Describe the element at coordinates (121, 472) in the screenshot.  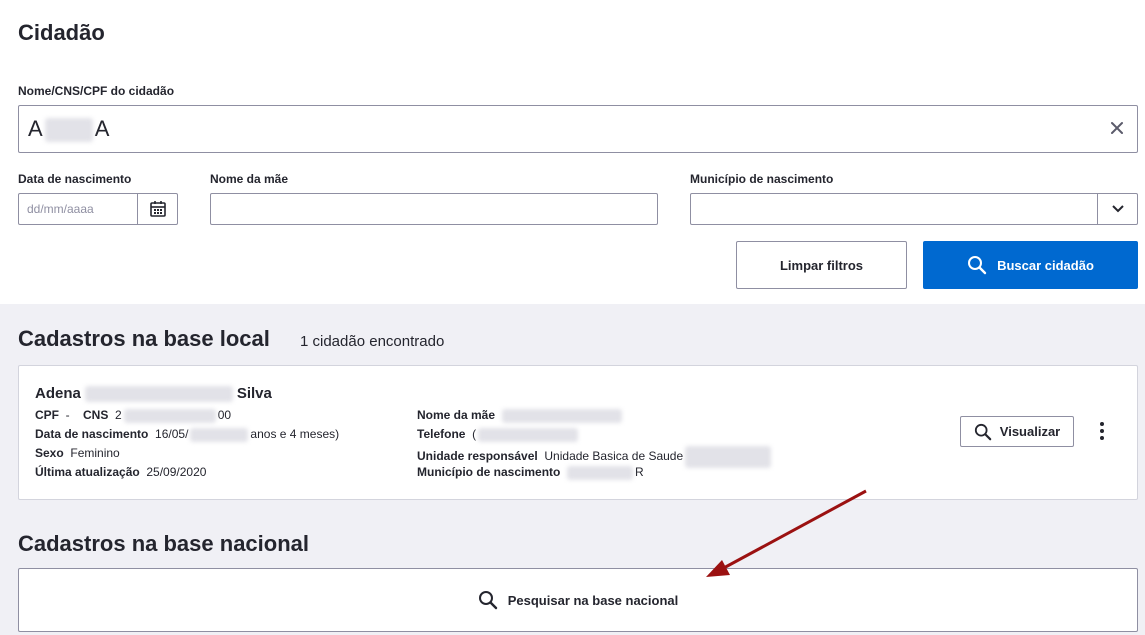
I see `citizen-last-update: Última atualização 25/09/2020` at that location.